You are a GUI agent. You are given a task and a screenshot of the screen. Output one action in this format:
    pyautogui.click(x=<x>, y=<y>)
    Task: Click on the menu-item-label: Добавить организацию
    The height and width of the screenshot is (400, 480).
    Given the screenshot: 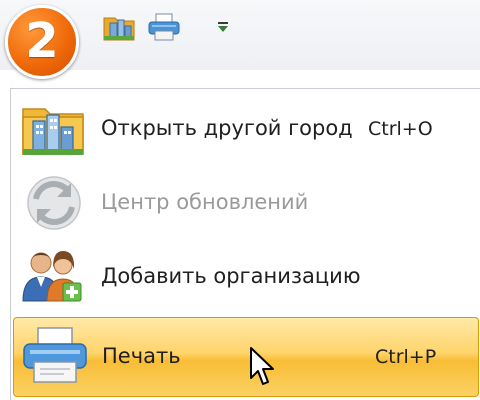 What is the action you would take?
    pyautogui.click(x=231, y=276)
    